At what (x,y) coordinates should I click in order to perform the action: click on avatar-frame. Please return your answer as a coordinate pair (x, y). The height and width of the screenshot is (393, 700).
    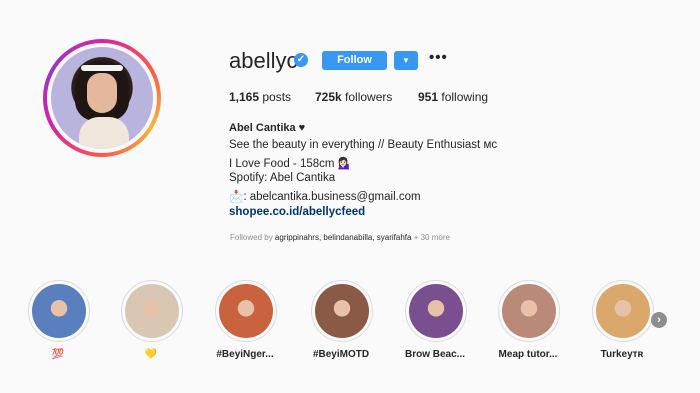
    Looking at the image, I should click on (102, 98).